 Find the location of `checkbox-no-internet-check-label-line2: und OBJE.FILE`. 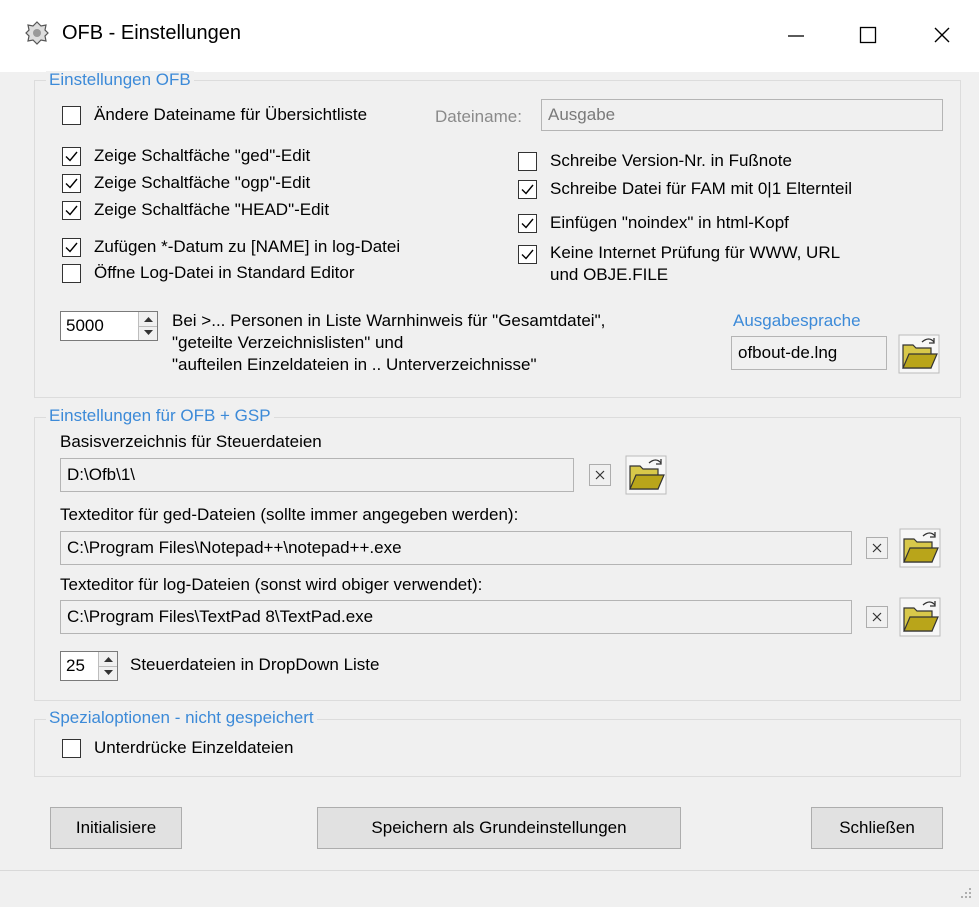

checkbox-no-internet-check-label-line2: und OBJE.FILE is located at coordinates (609, 274).